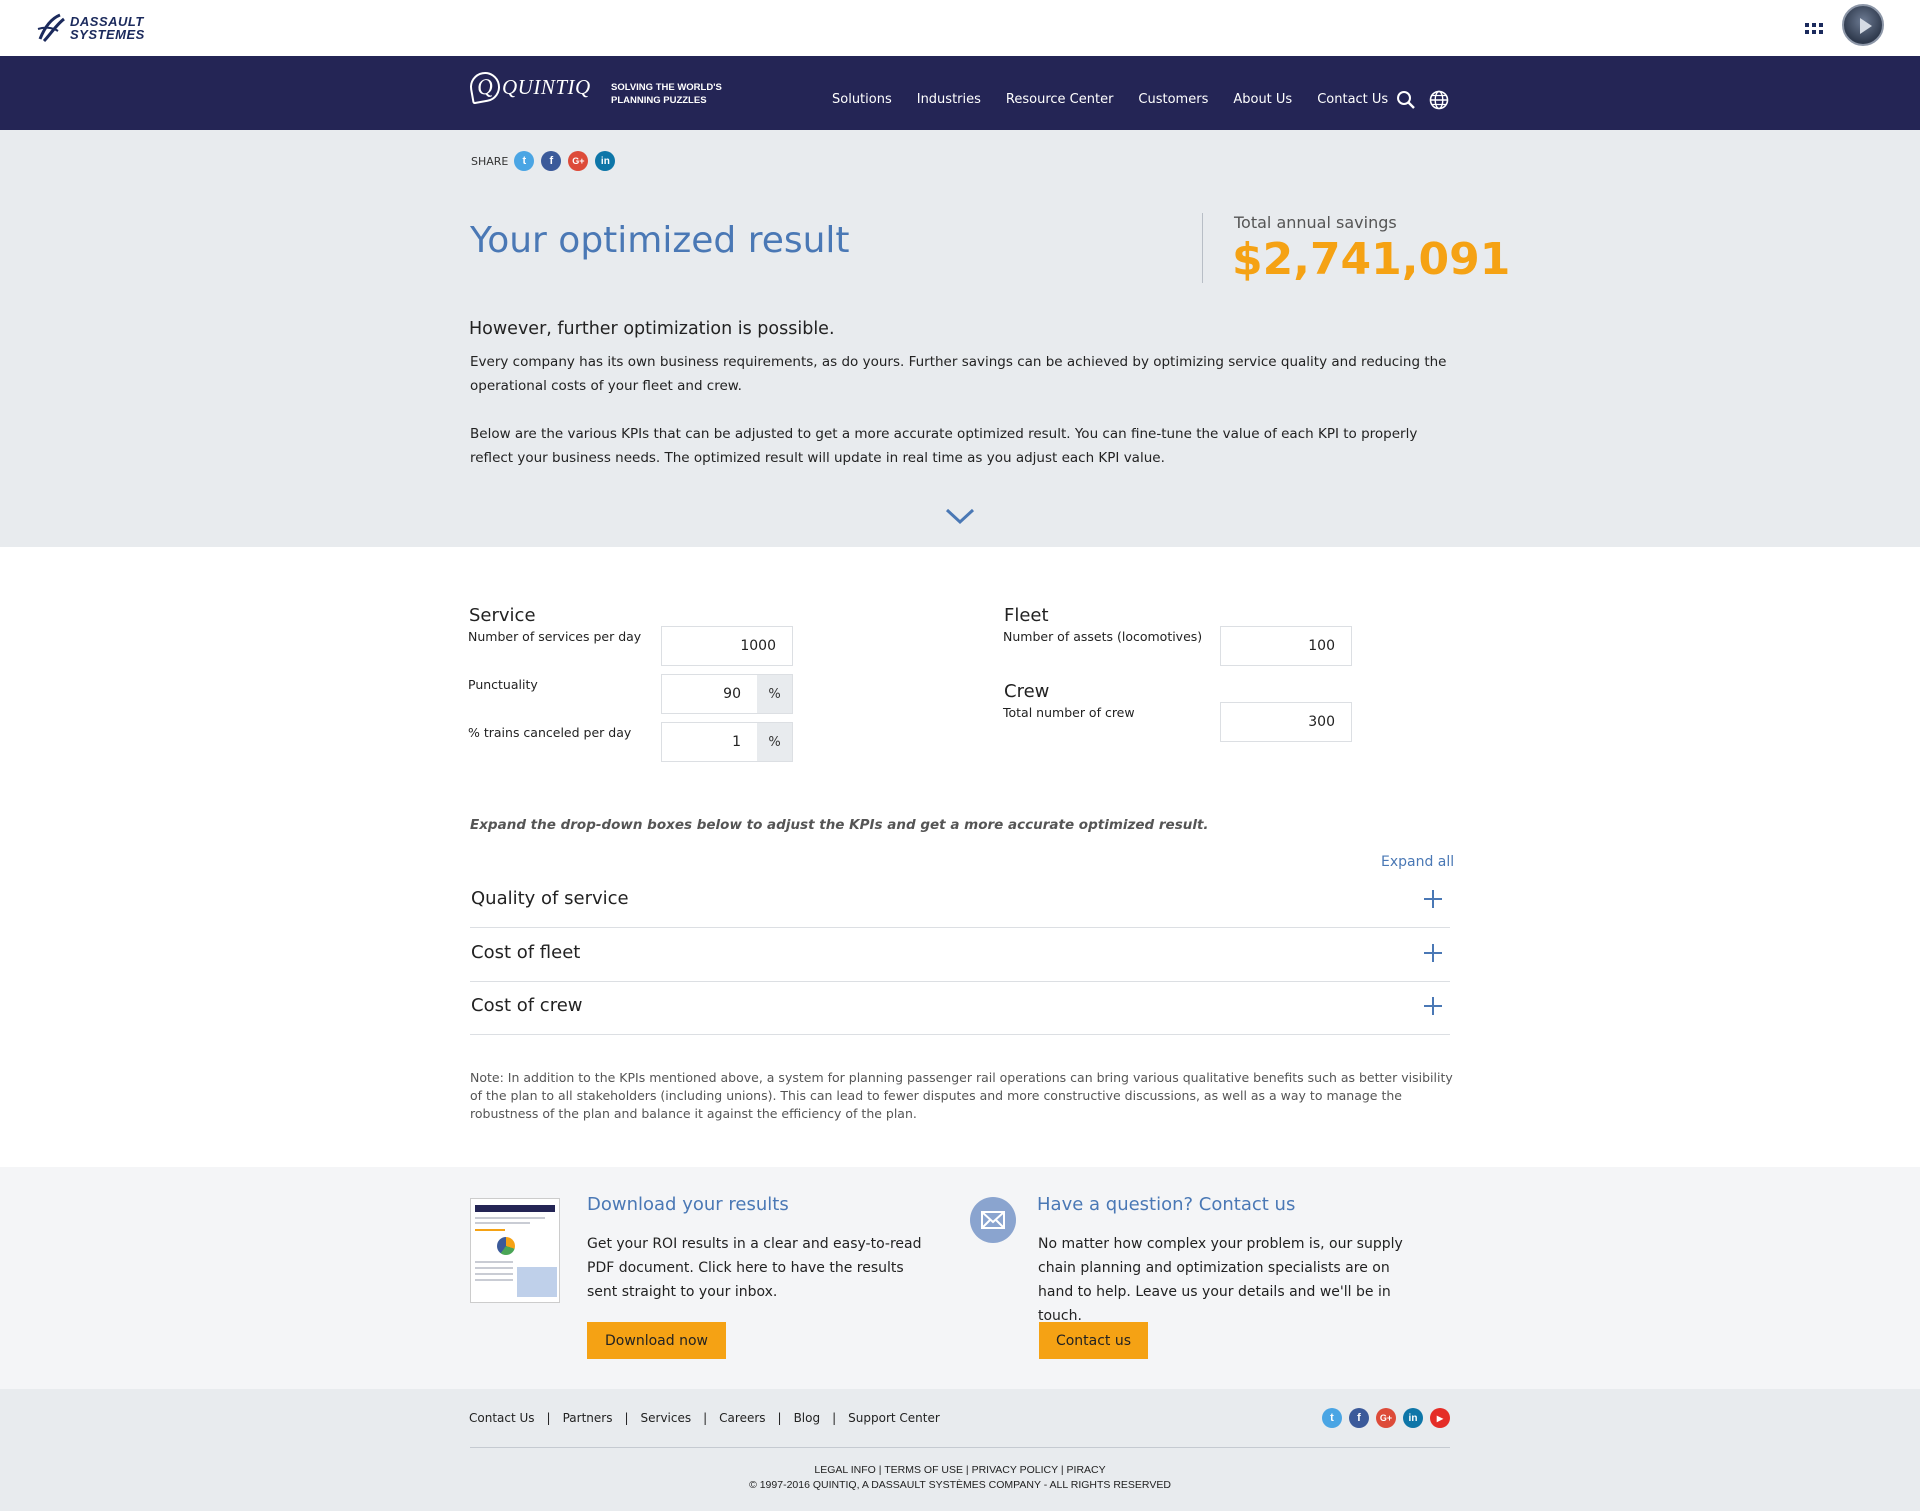 This screenshot has width=1920, height=1511. I want to click on expand-all-link: Expand all, so click(1417, 862).